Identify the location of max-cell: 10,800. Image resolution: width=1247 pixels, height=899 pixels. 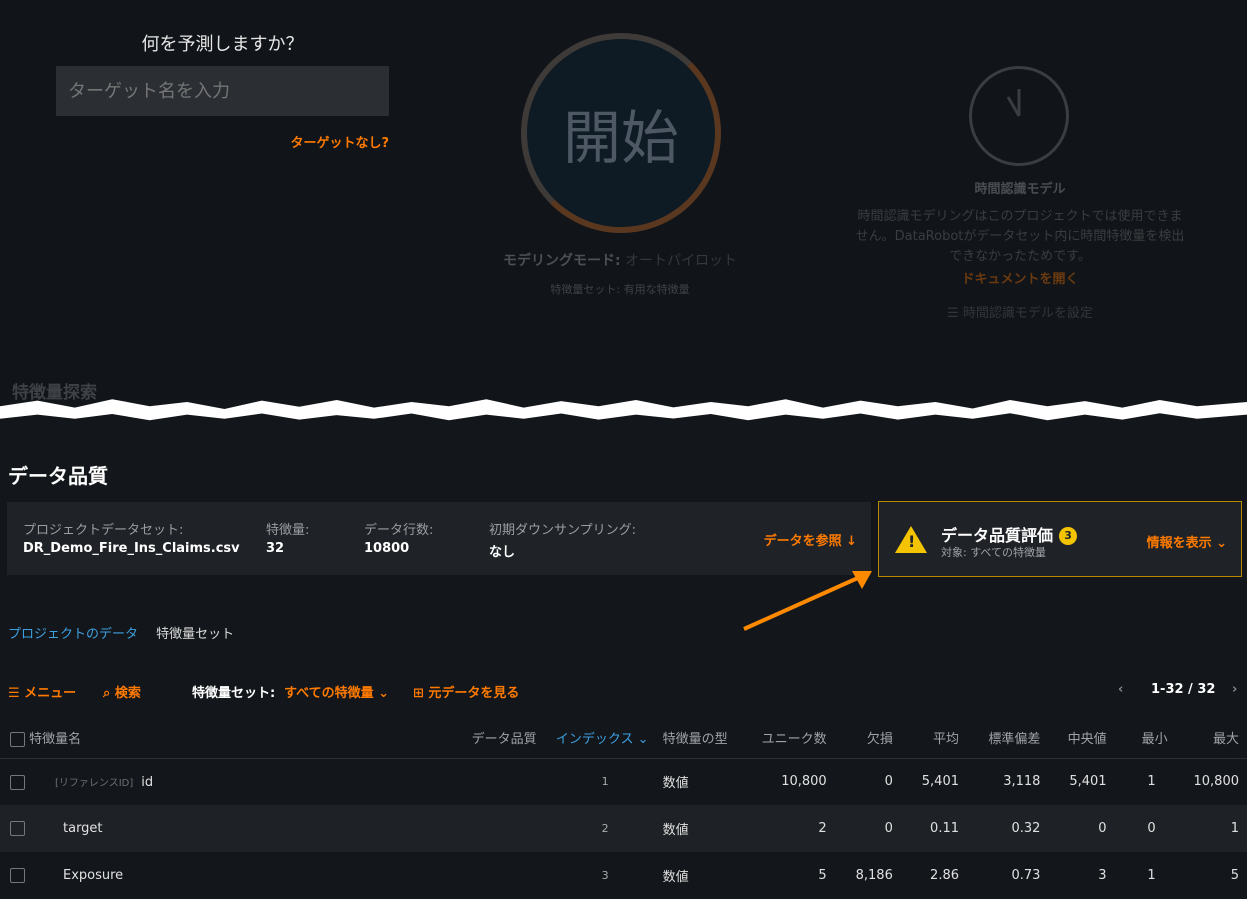
(1216, 782).